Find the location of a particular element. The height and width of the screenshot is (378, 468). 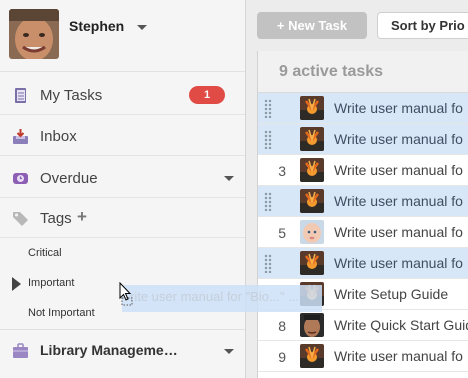

task-number: 9 is located at coordinates (282, 357).